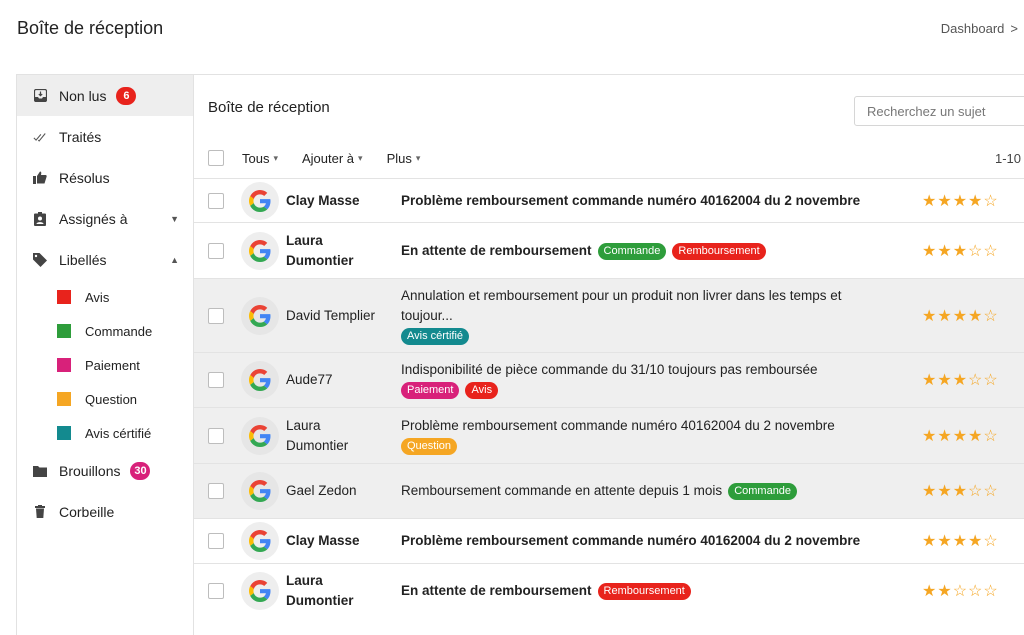 The image size is (1024, 635). I want to click on label-tag: Avis cértifié, so click(435, 336).